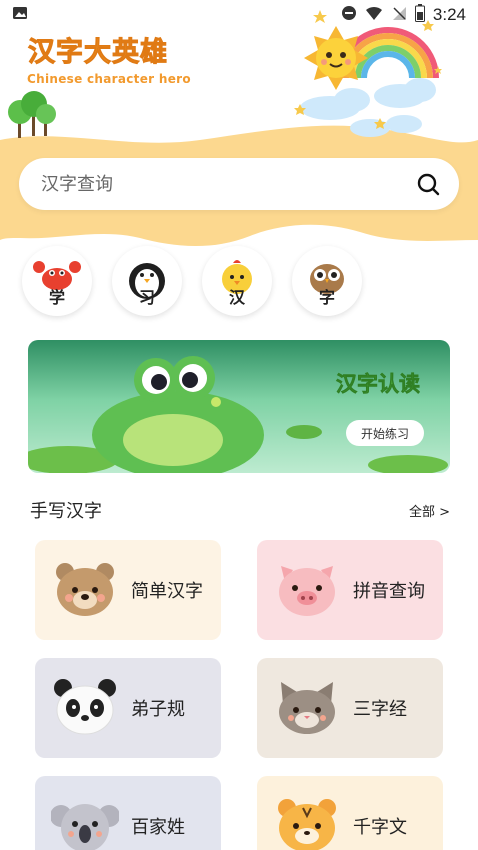  What do you see at coordinates (128, 590) in the screenshot?
I see `card-simple-characters: 简单汉字` at bounding box center [128, 590].